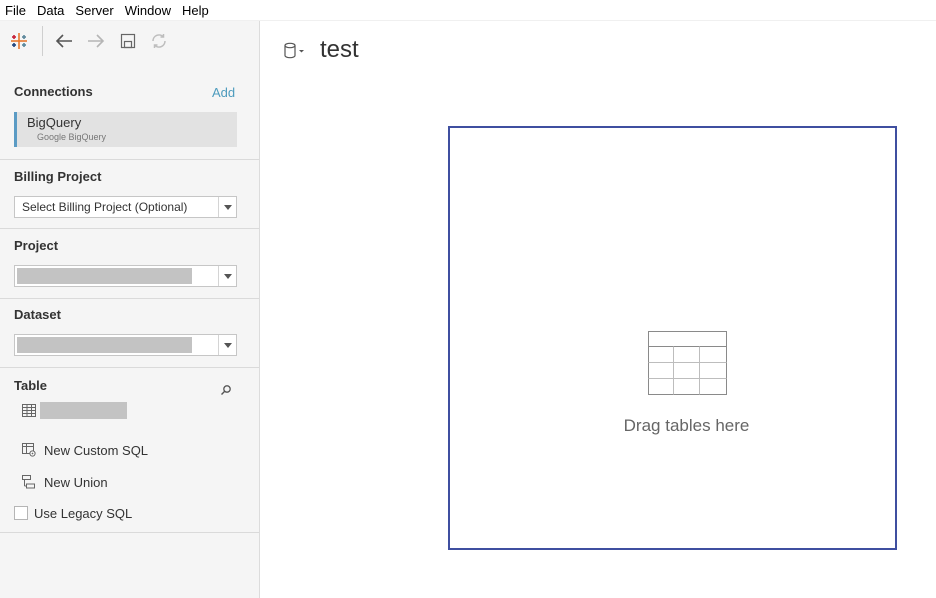 This screenshot has width=936, height=598. What do you see at coordinates (36, 245) in the screenshot?
I see `project-heading: Project` at bounding box center [36, 245].